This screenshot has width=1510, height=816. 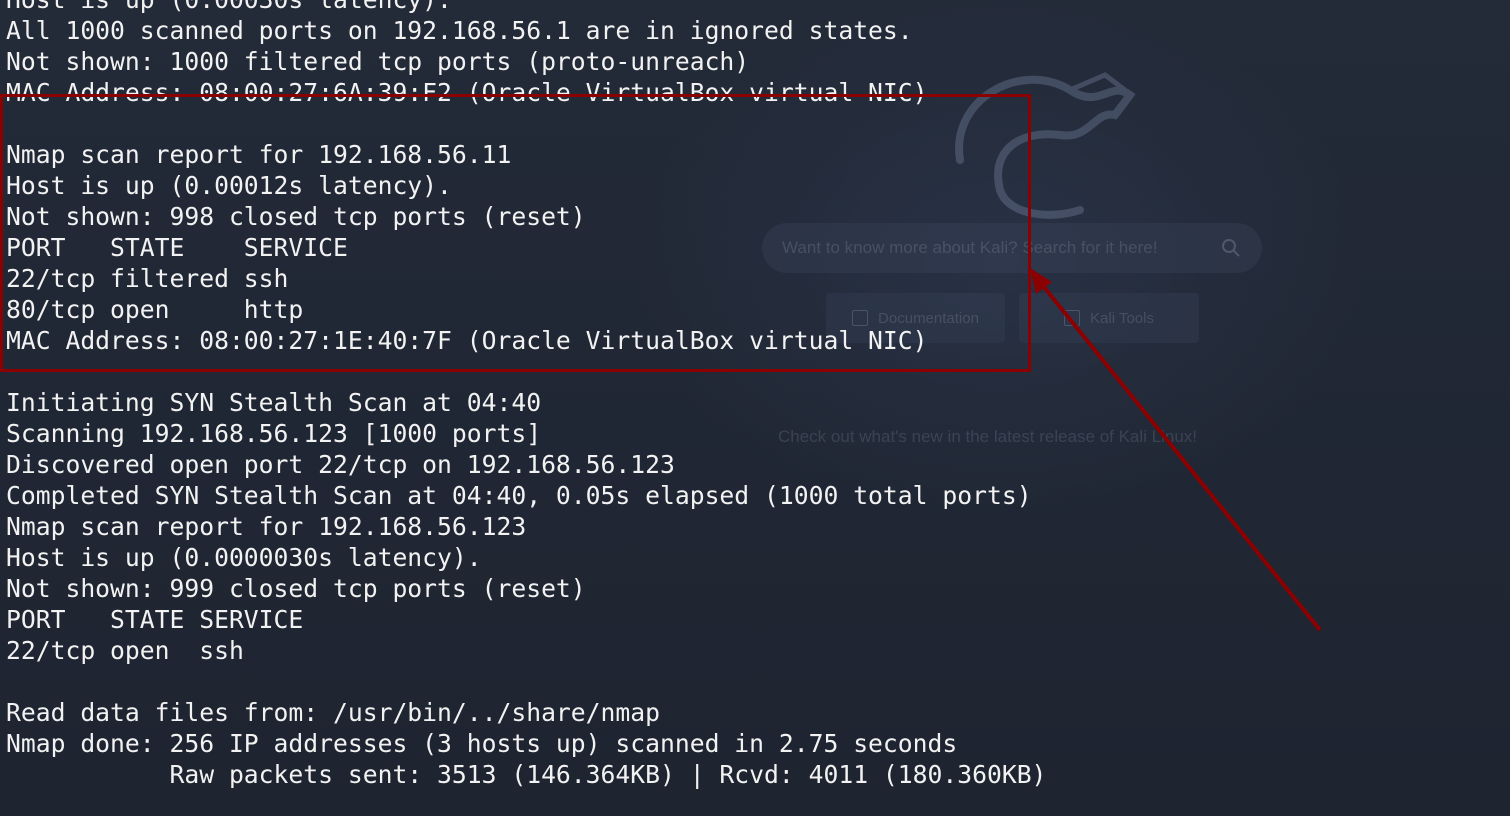 What do you see at coordinates (526, 7) in the screenshot?
I see `terminal-line: Host is up (0.00030s latency).` at bounding box center [526, 7].